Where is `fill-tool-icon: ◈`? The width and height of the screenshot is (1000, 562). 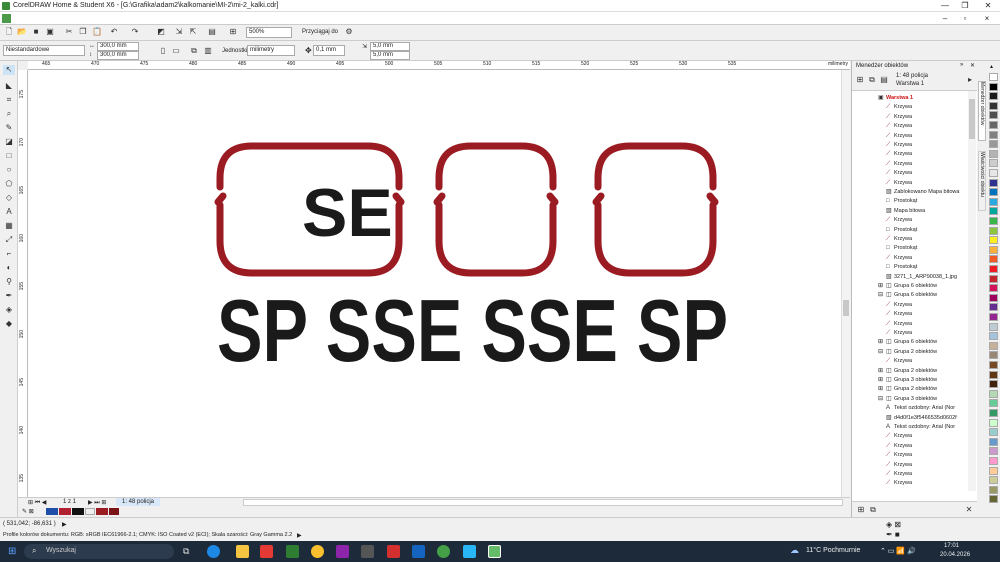 fill-tool-icon: ◈ is located at coordinates (9, 310).